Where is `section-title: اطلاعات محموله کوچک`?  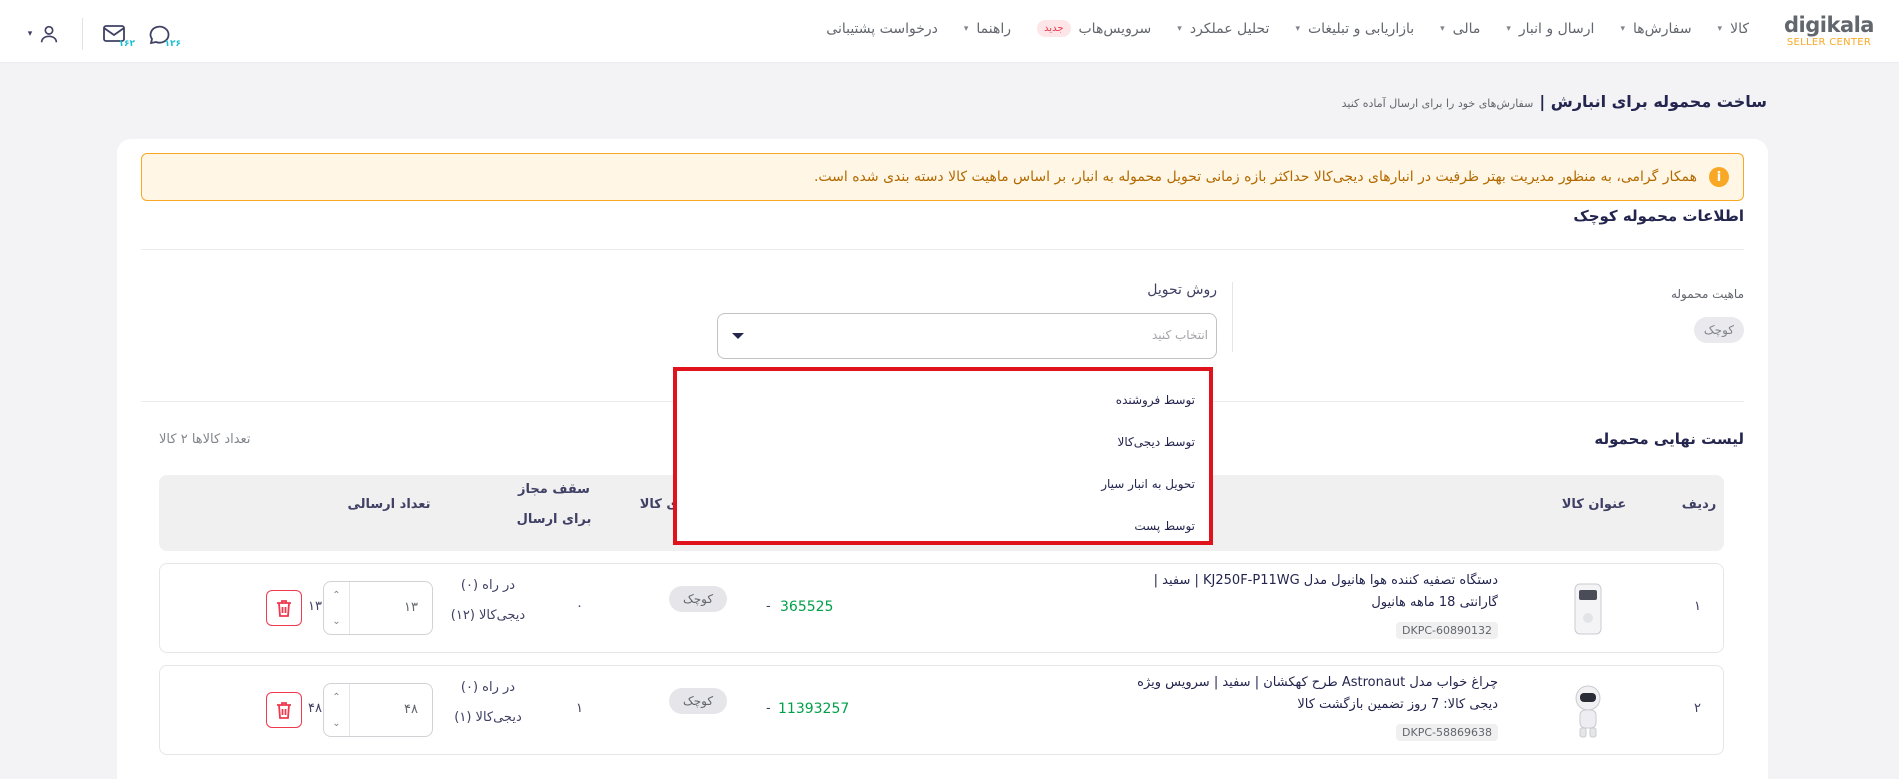 section-title: اطلاعات محموله کوچک is located at coordinates (1658, 216).